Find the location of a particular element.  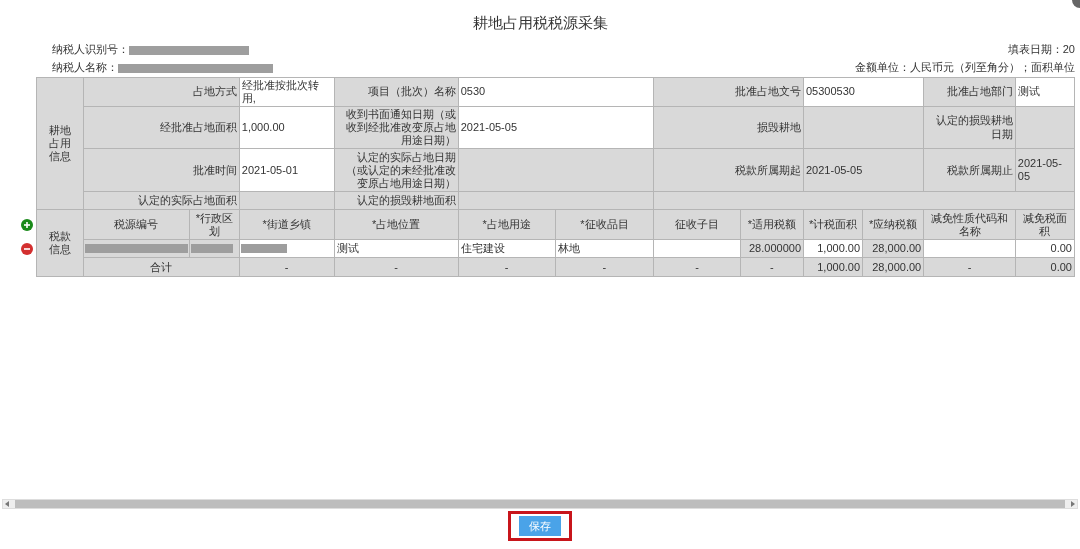

field-label: 纳税人识别号： is located at coordinates (90, 49).